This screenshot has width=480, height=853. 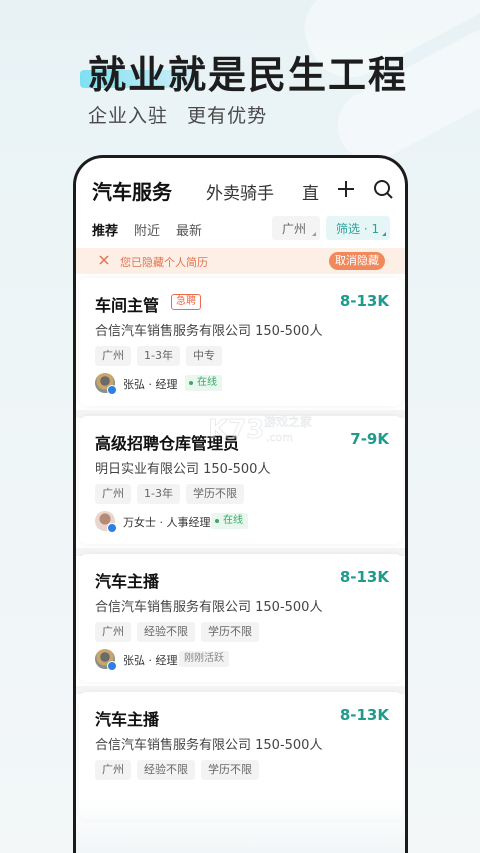 What do you see at coordinates (183, 469) in the screenshot?
I see `company-info: 明日实业有限公司 150-500人` at bounding box center [183, 469].